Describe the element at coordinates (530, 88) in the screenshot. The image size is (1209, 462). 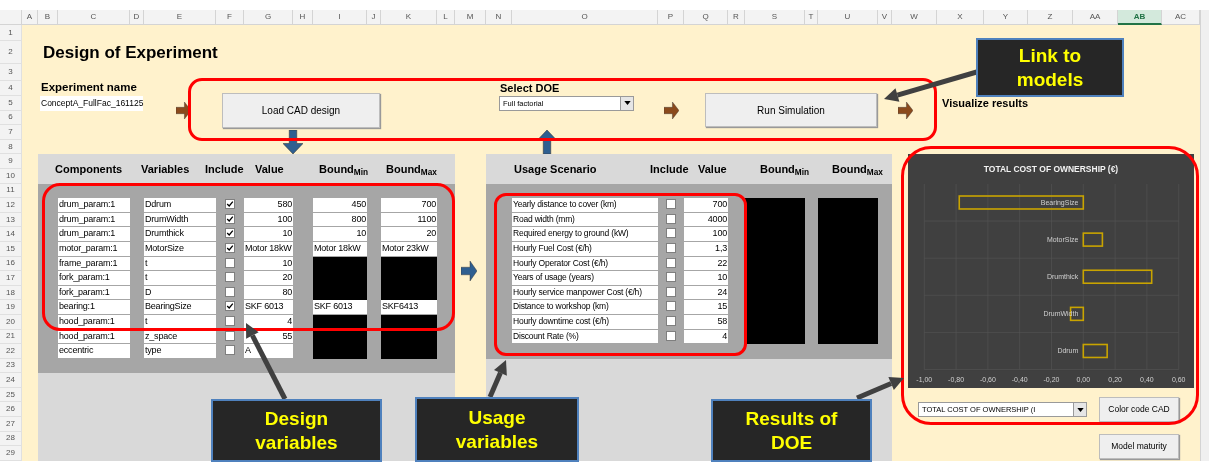
I see `select-doe-label: Select DOE` at that location.